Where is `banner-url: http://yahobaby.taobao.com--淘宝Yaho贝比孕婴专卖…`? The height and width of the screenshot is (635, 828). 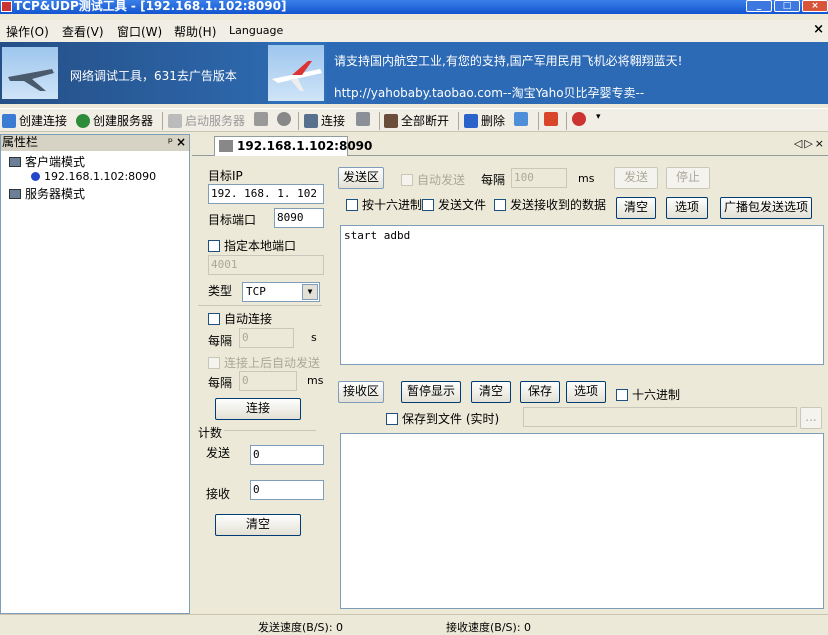
banner-url: http://yahobaby.taobao.com--淘宝Yaho贝比孕婴专卖… is located at coordinates (489, 92).